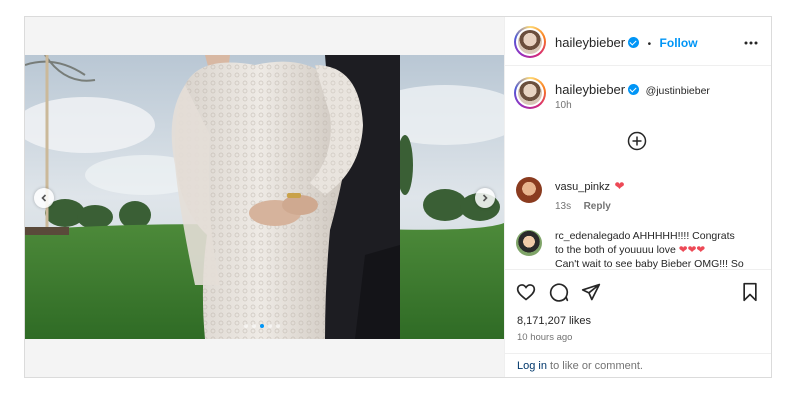  Describe the element at coordinates (751, 41) in the screenshot. I see `more-options-icon` at that location.